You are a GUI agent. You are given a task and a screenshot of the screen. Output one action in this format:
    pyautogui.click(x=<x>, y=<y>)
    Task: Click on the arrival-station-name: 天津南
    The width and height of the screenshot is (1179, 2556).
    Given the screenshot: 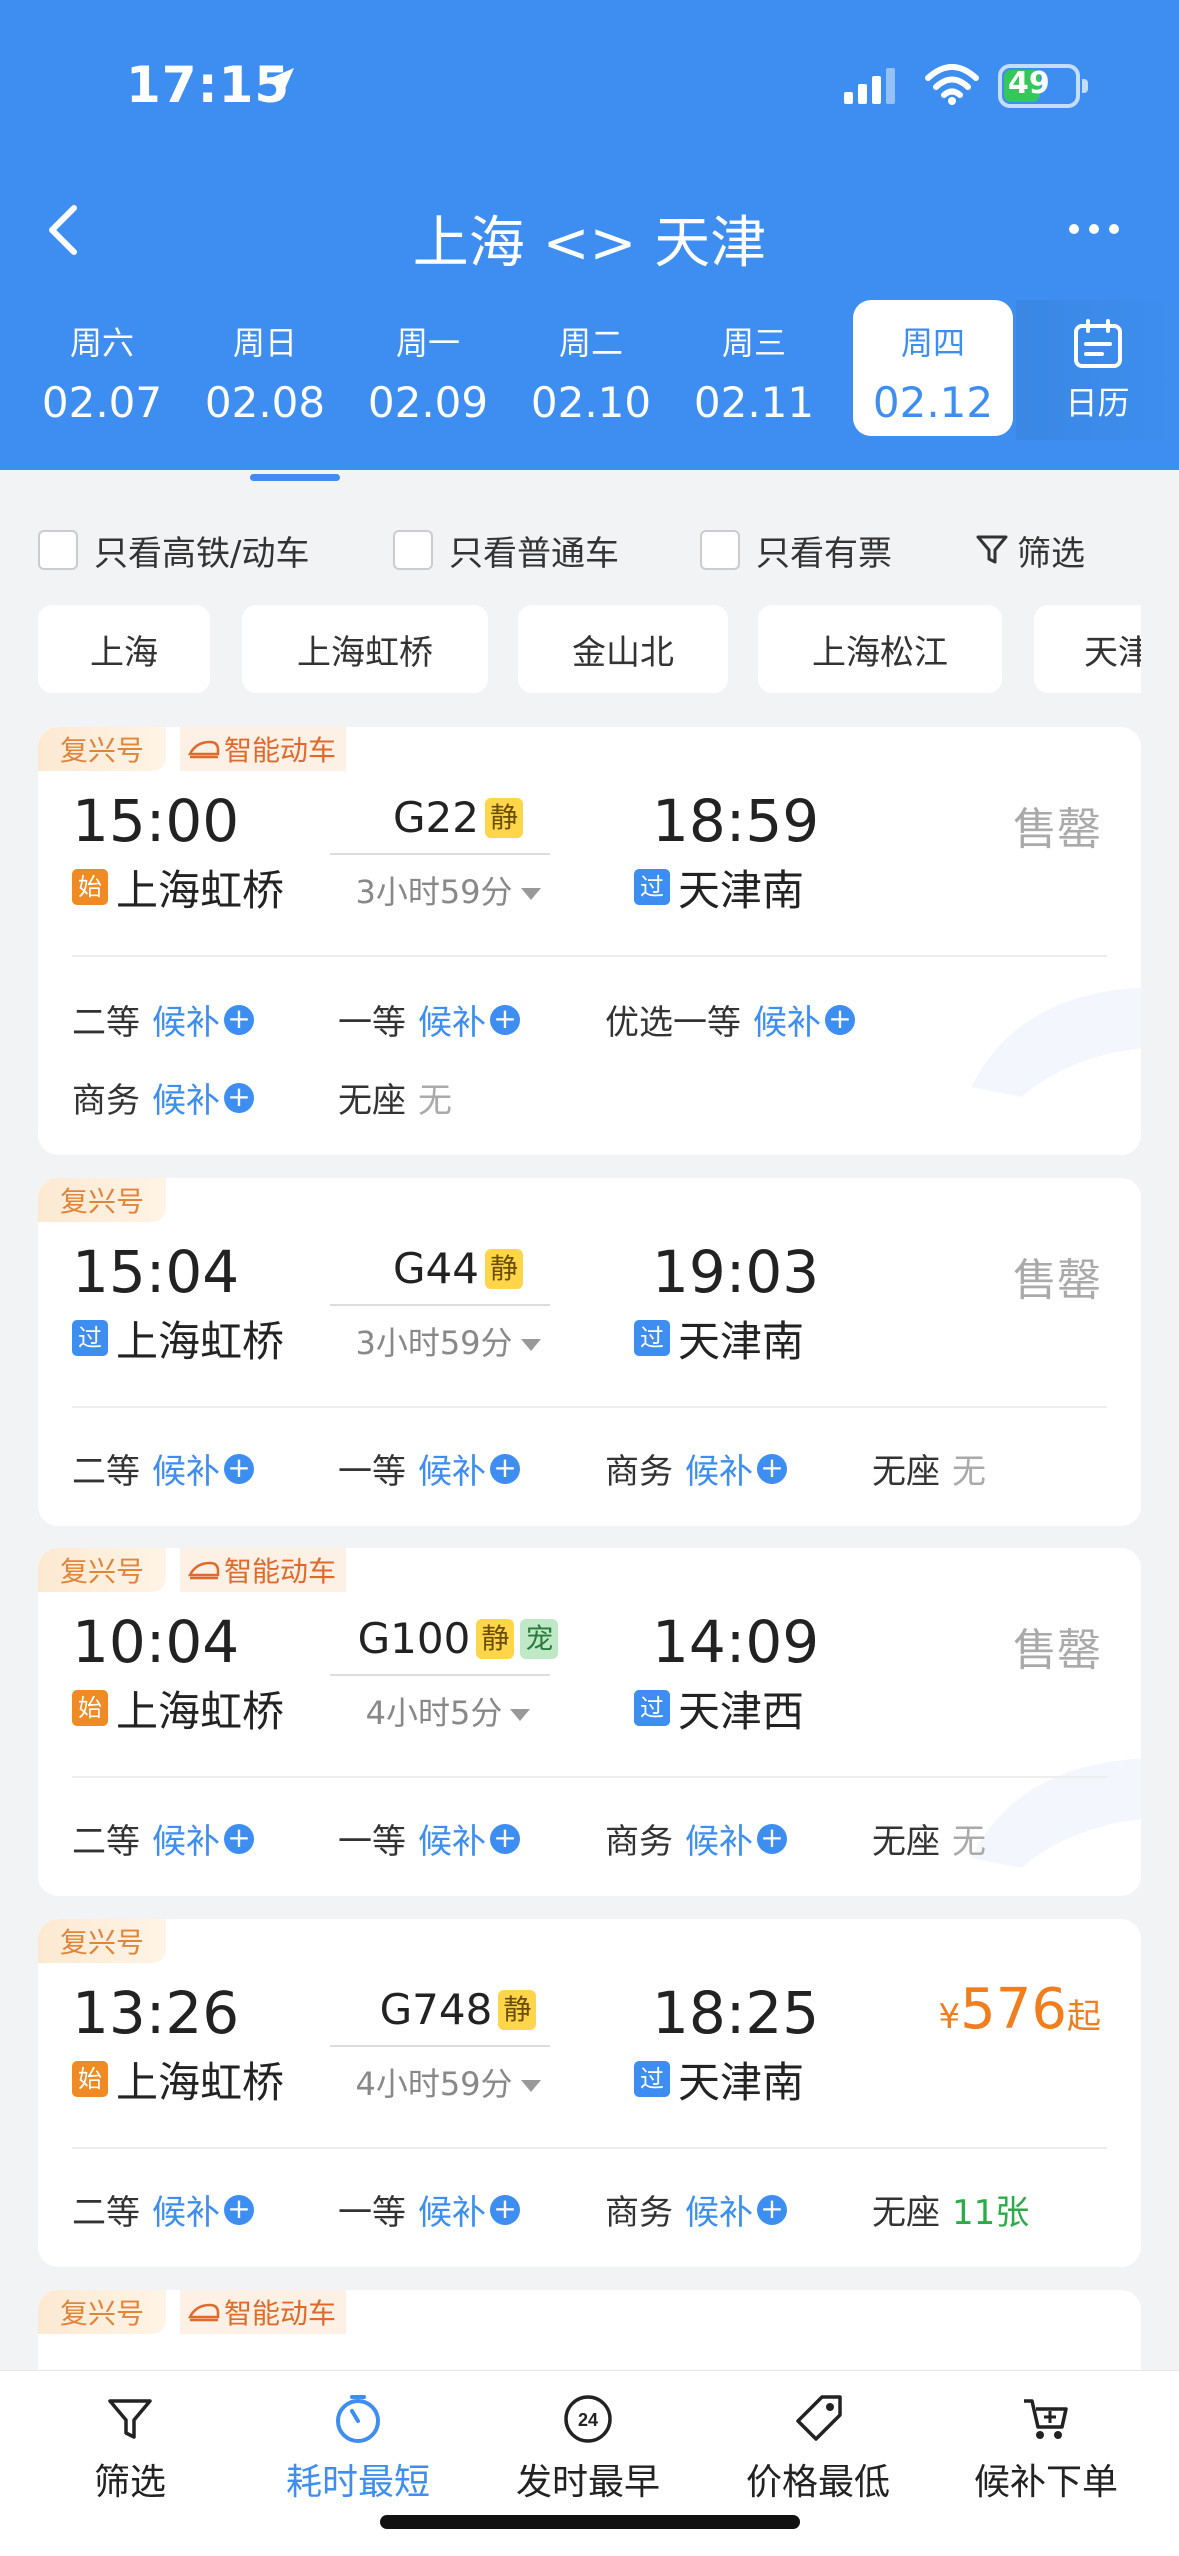 What is the action you would take?
    pyautogui.click(x=741, y=2082)
    